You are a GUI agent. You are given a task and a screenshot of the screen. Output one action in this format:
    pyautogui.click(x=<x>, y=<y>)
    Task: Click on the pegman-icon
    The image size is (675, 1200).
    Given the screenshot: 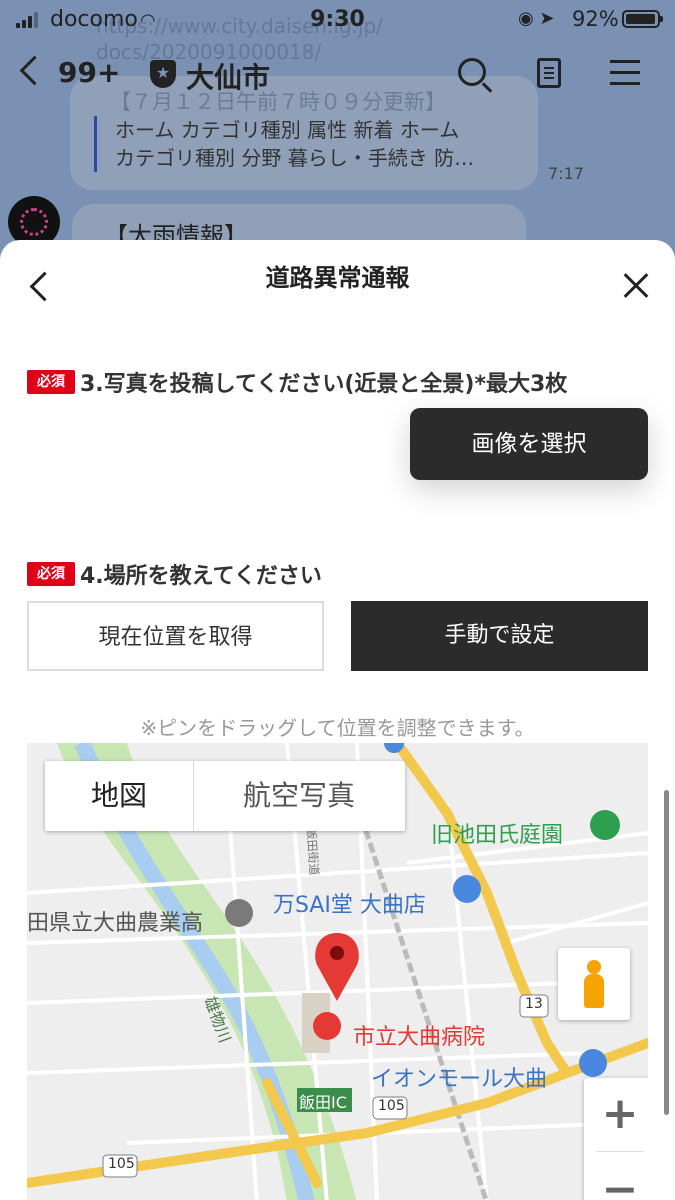 What is the action you would take?
    pyautogui.click(x=594, y=984)
    